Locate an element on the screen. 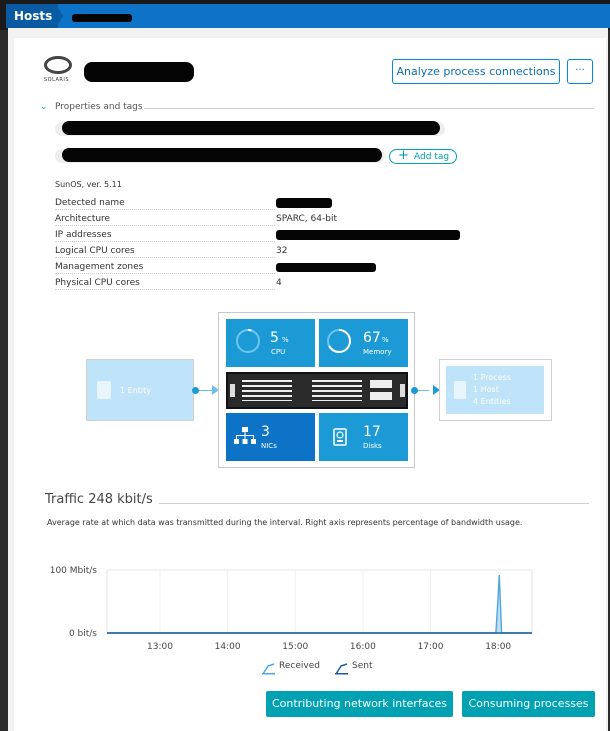 Image resolution: width=610 pixels, height=731 pixels. disks-label: Disks is located at coordinates (372, 446).